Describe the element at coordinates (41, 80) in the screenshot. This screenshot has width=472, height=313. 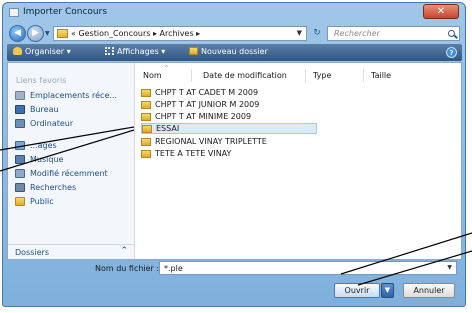
I see `favorites-heading: Liens favoris` at that location.